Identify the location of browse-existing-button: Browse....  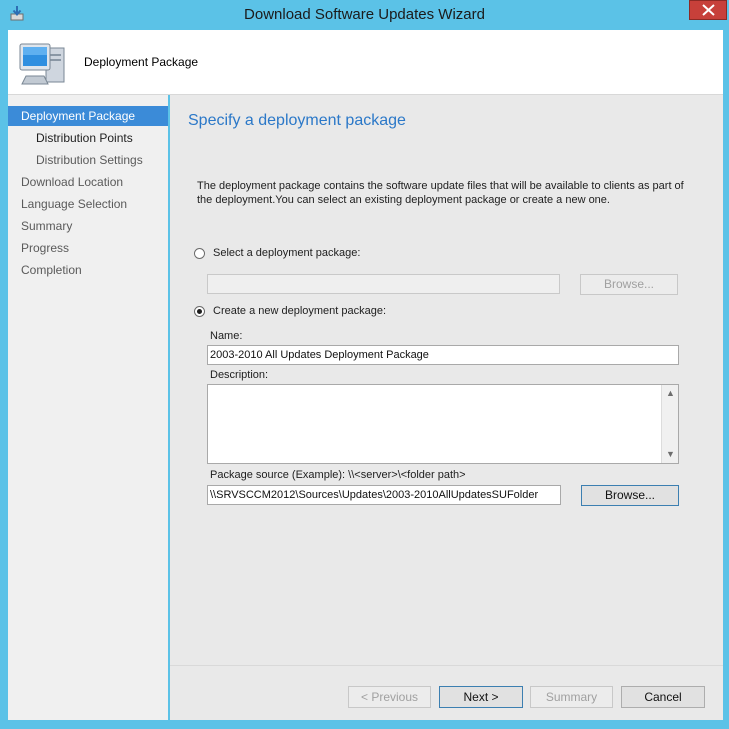
(629, 284).